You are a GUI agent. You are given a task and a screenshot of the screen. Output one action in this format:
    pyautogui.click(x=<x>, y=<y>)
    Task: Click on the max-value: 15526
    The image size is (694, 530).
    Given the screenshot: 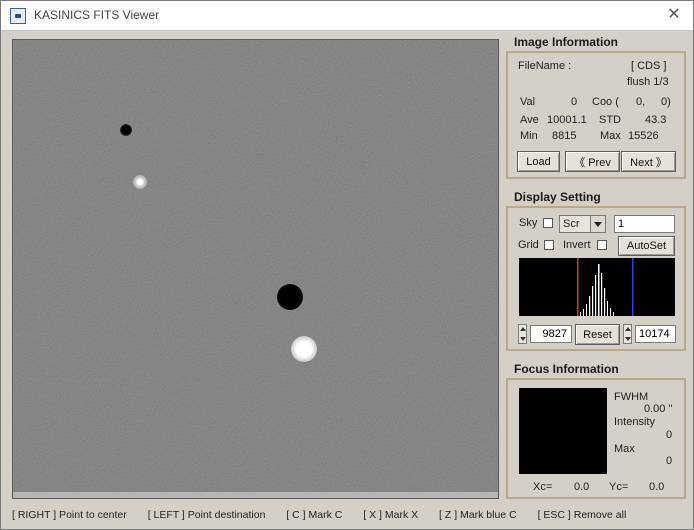 What is the action you would take?
    pyautogui.click(x=643, y=136)
    